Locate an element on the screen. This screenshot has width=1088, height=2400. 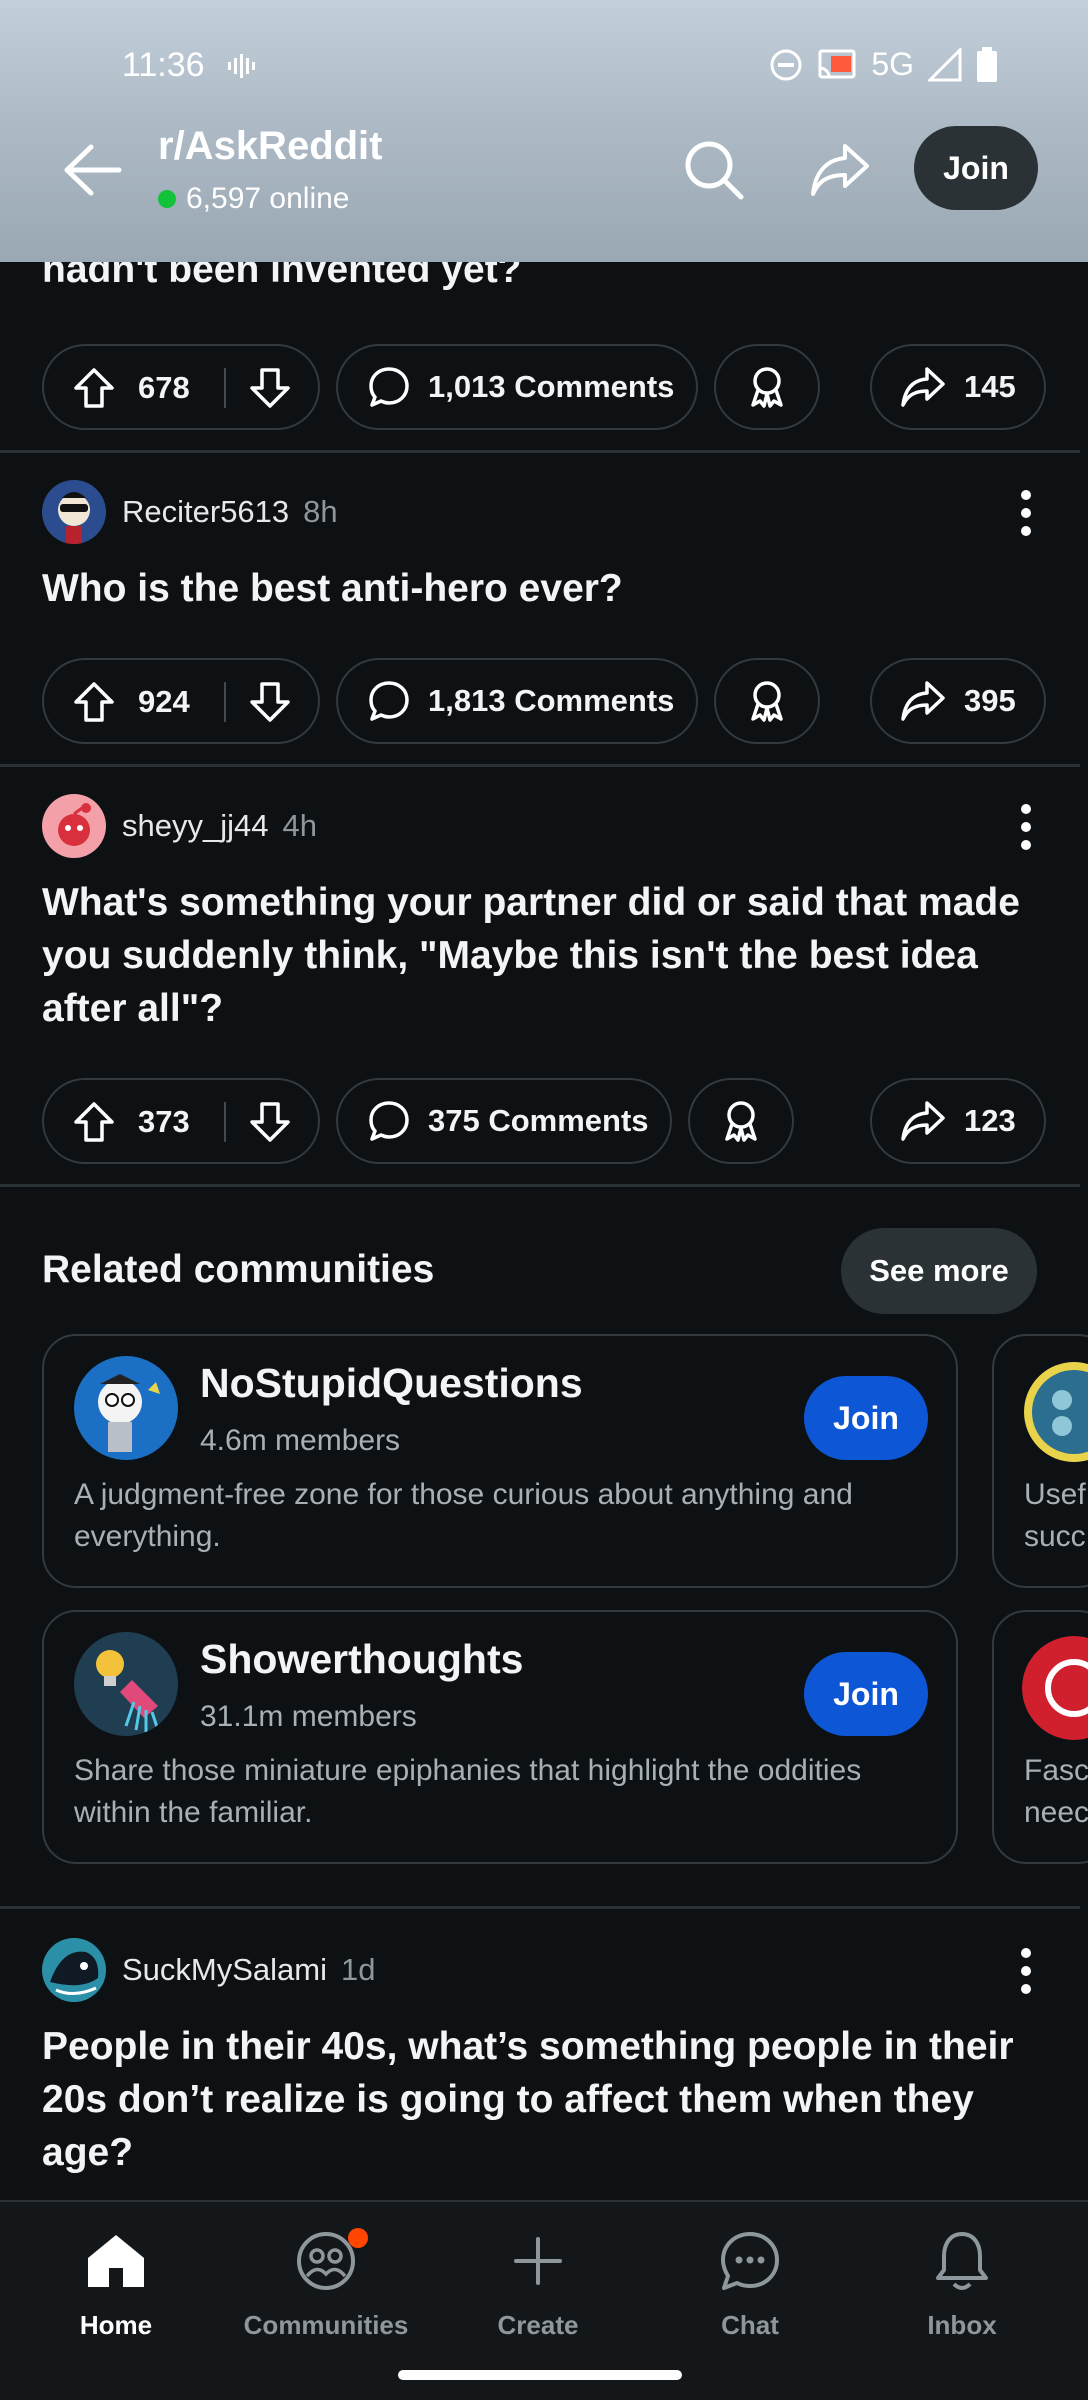
top-header: 11:36 5G r/AskReddit 6,597 online Join is located at coordinates (544, 131).